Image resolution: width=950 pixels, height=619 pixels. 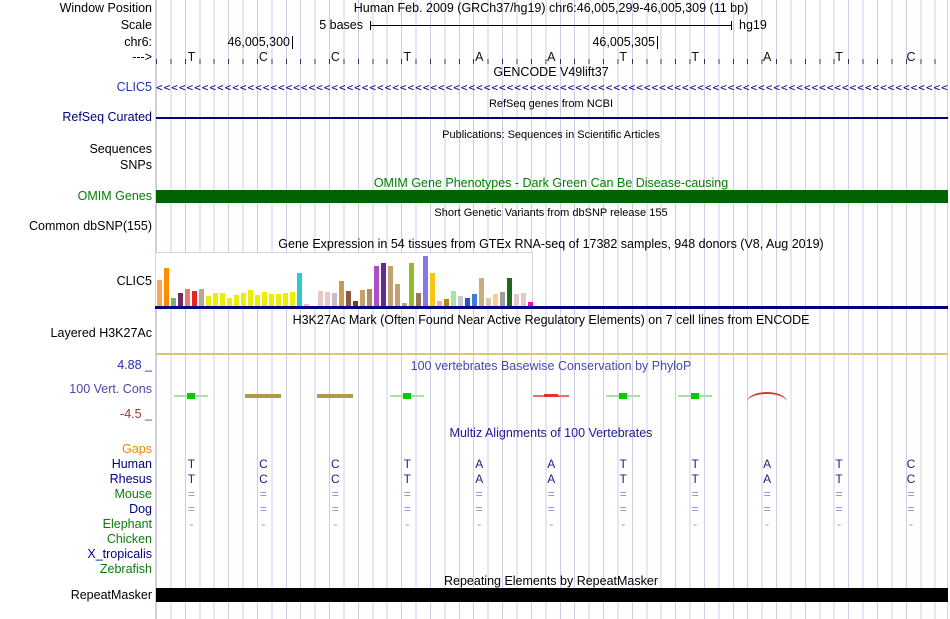 What do you see at coordinates (76, 365) in the screenshot?
I see `track-label-phylop-max: 4.88 _` at bounding box center [76, 365].